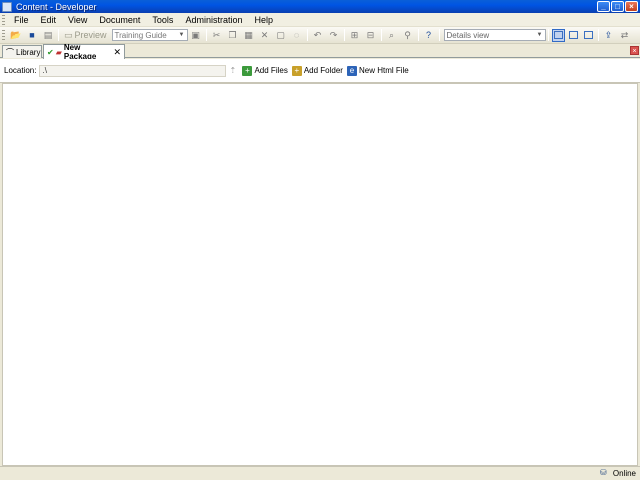 The image size is (640, 480). Describe the element at coordinates (371, 35) in the screenshot. I see `outdent-icon: ⊟` at that location.